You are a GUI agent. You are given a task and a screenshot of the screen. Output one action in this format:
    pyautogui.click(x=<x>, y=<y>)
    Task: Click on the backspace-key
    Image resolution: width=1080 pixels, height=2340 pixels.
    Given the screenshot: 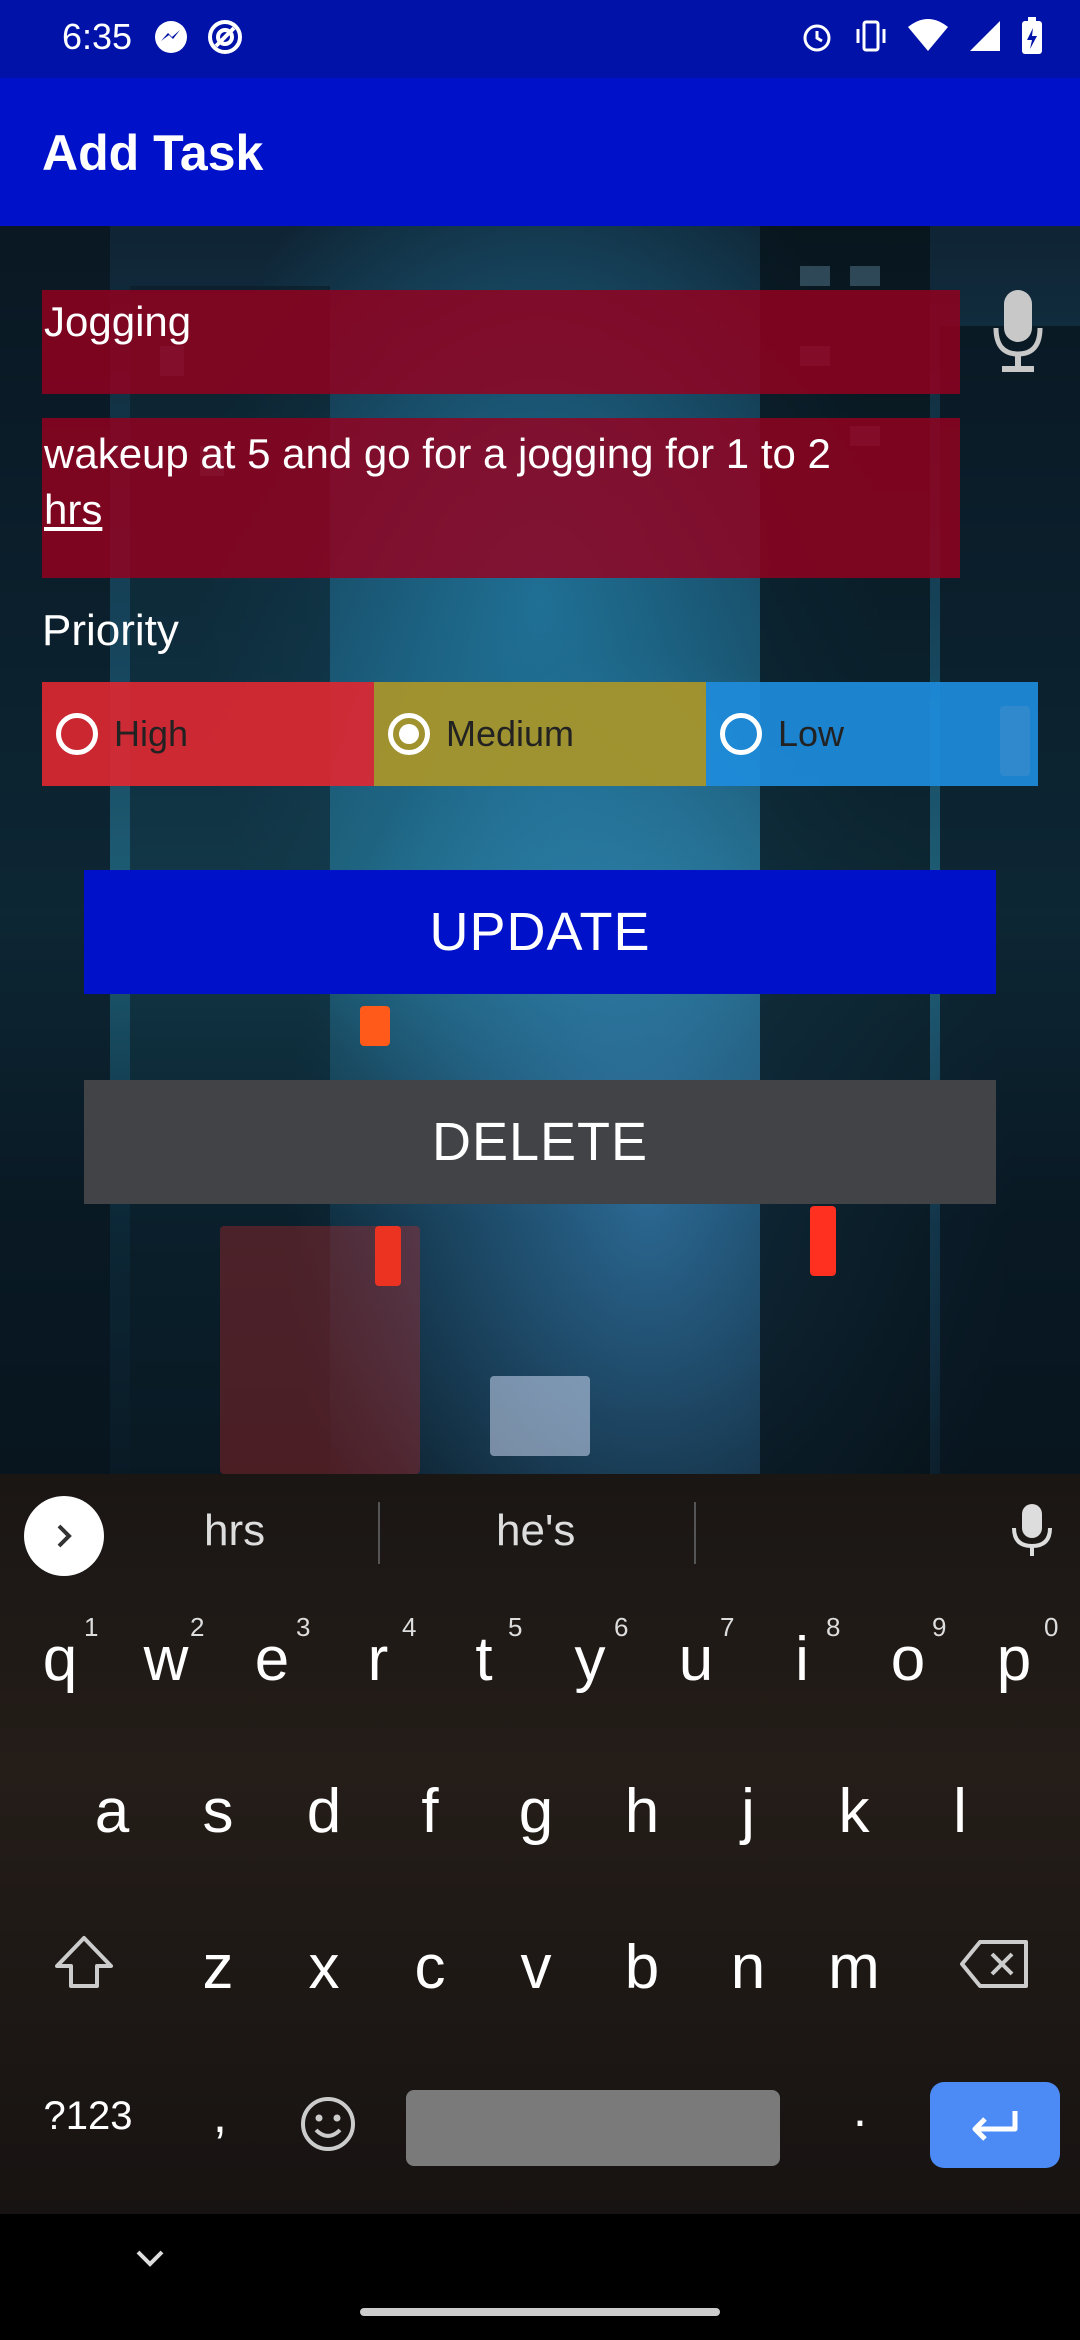 What is the action you would take?
    pyautogui.click(x=995, y=1971)
    